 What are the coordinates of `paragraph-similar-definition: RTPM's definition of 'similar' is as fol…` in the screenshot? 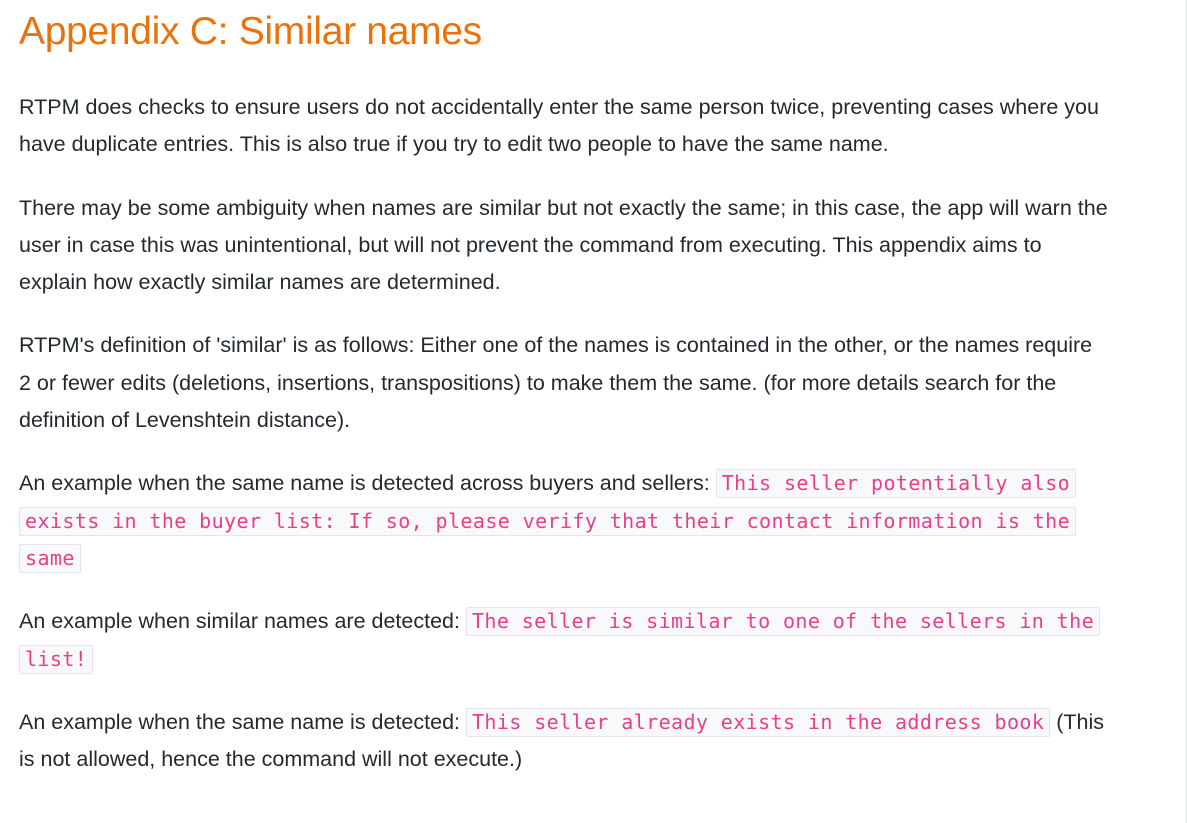 It's located at (556, 383).